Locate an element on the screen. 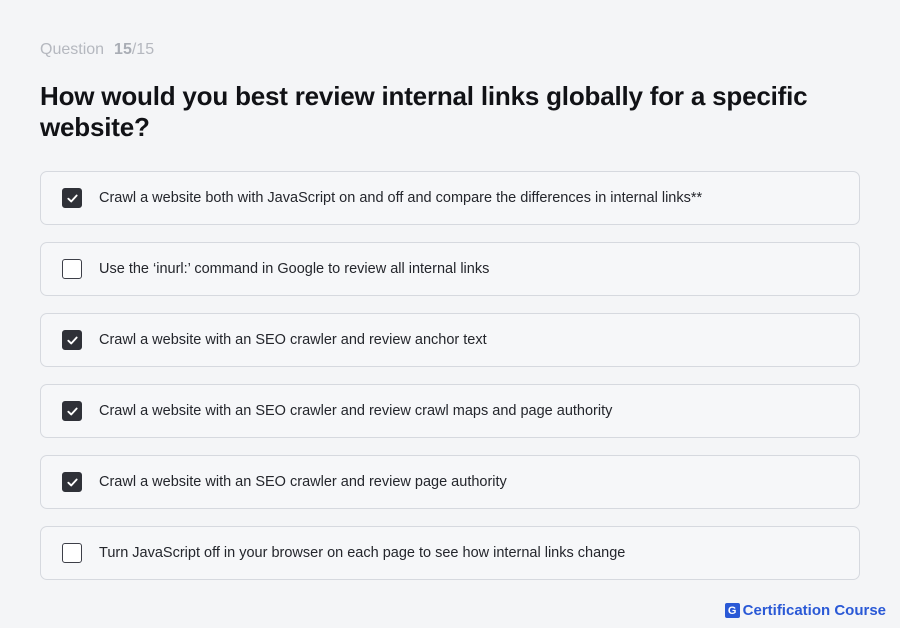 This screenshot has height=628, width=900. question-current-number: 15 is located at coordinates (123, 49).